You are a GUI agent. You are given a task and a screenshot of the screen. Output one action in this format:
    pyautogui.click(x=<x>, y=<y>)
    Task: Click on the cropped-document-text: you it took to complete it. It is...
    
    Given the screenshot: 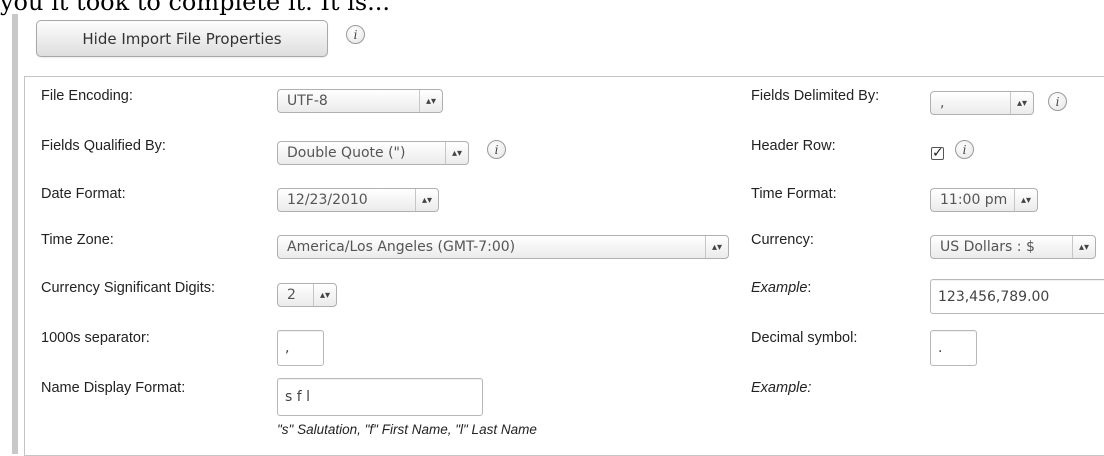 What is the action you would take?
    pyautogui.click(x=195, y=8)
    